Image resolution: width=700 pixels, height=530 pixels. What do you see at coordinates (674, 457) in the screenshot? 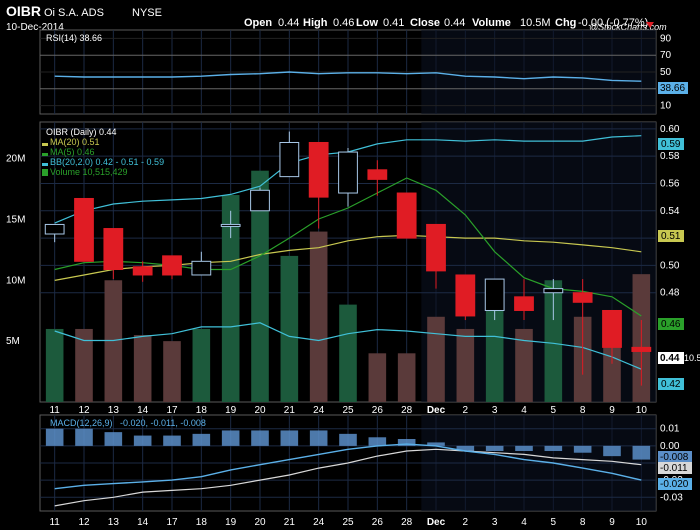
I see `macd-hist-text: -0.008` at bounding box center [674, 457].